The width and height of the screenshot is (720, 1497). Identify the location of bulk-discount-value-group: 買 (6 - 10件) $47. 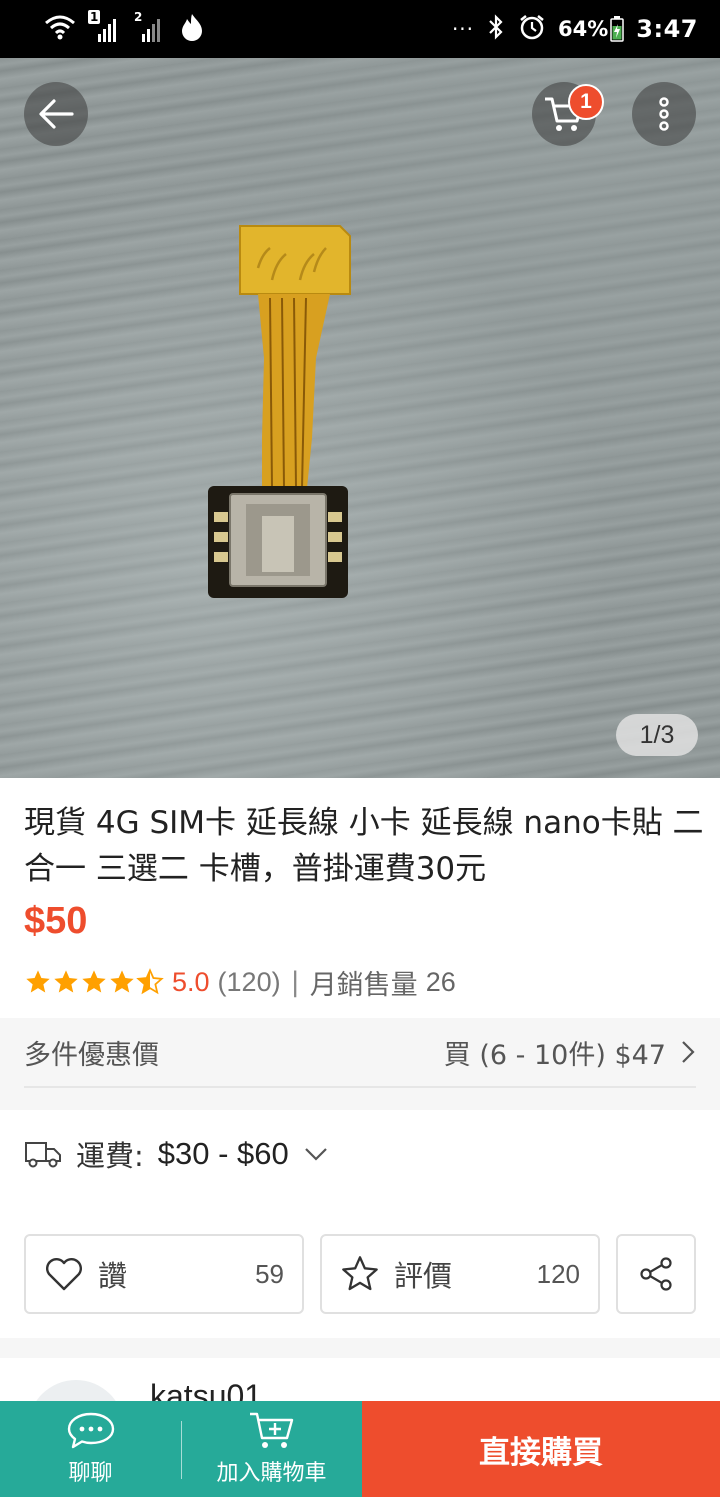
(570, 1052).